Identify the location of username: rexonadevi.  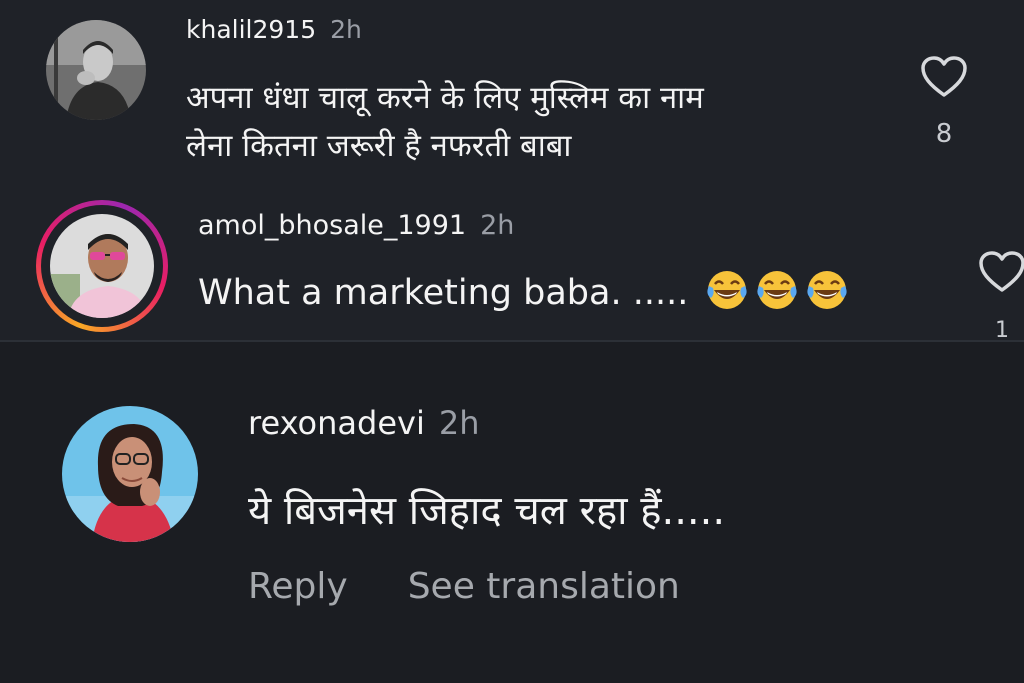
(336, 423).